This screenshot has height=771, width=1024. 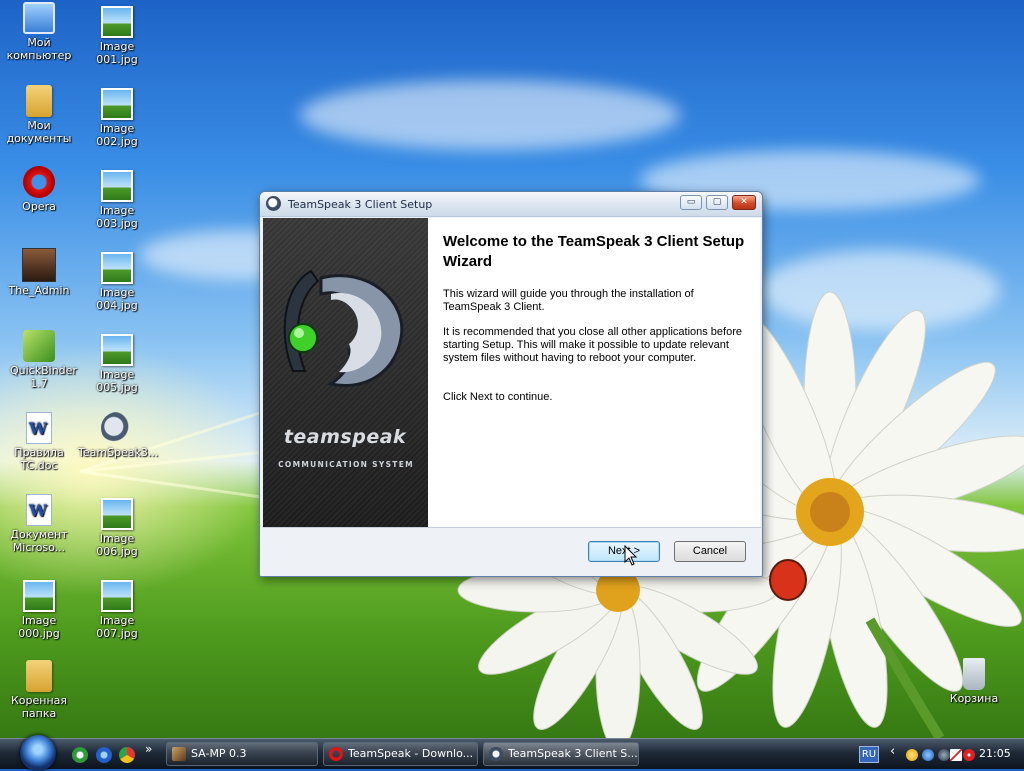 What do you see at coordinates (788, 580) in the screenshot?
I see `ladybug-icon` at bounding box center [788, 580].